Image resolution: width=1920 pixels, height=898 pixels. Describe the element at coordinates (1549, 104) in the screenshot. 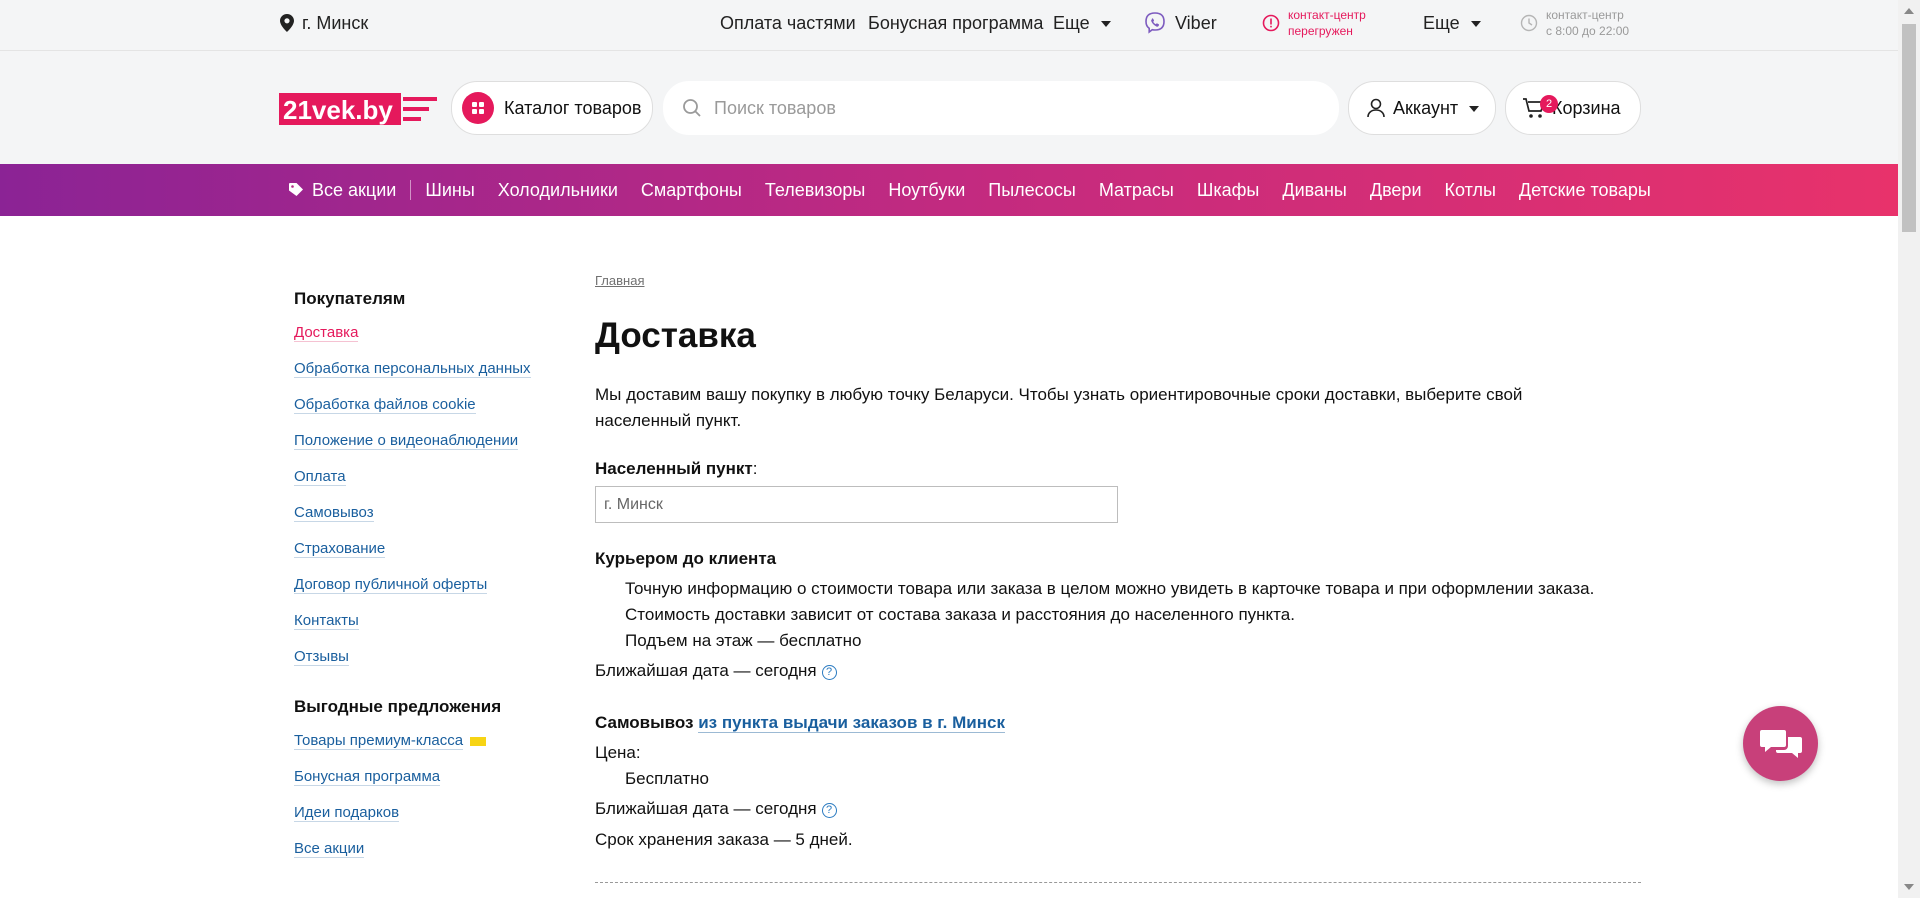

I see `cart-count-badge: 2` at that location.